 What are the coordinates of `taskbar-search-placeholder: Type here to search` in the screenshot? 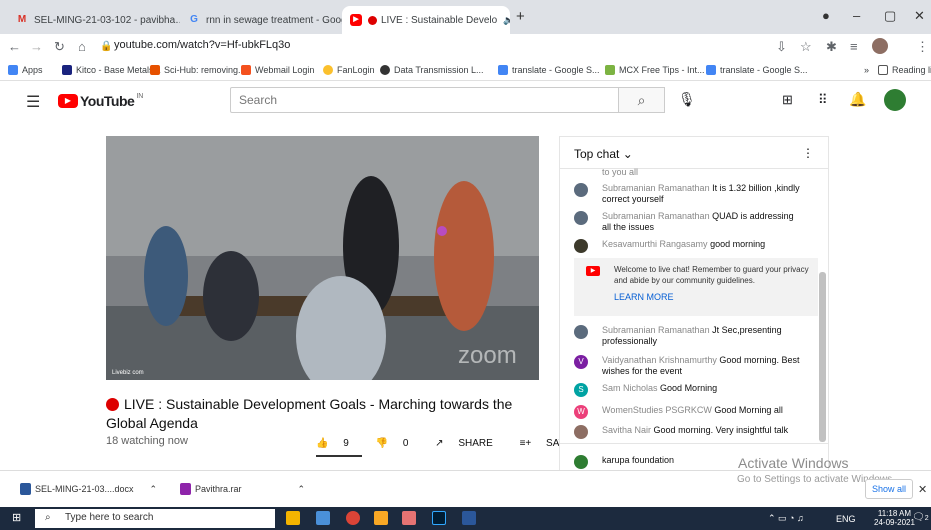 It's located at (109, 517).